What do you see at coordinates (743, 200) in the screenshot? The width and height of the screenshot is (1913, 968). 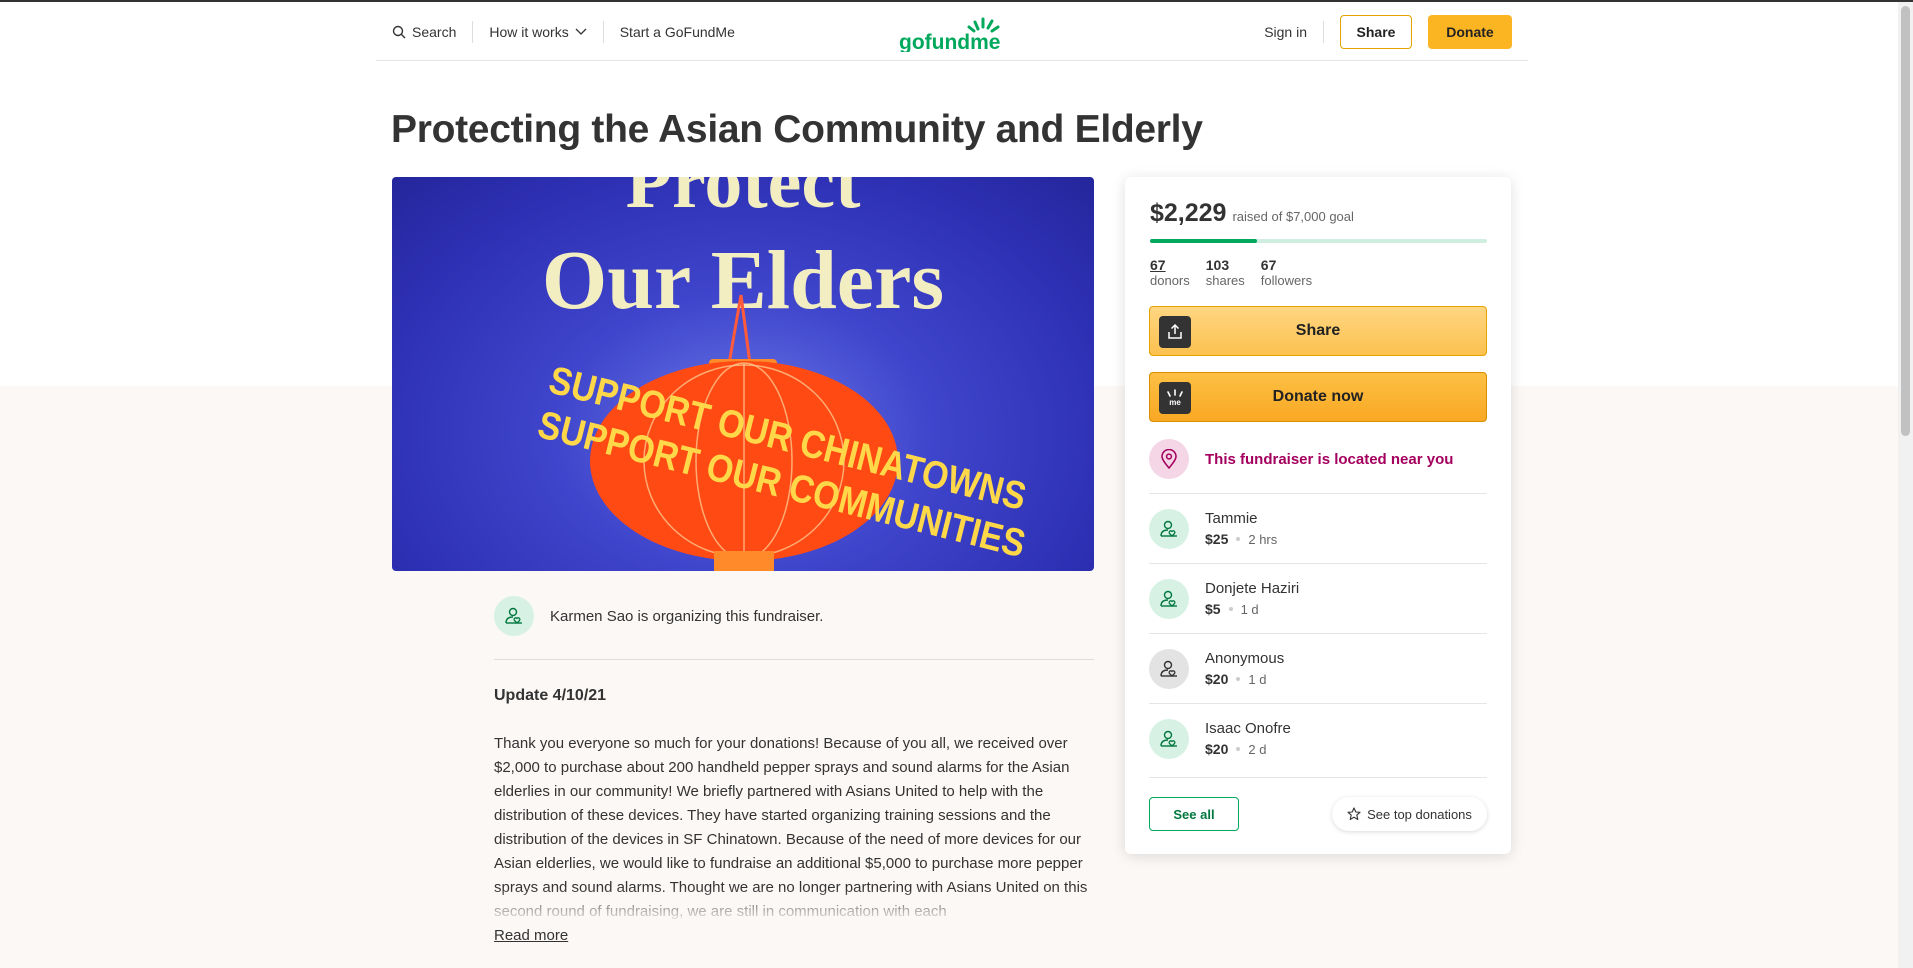 I see `hero-text-protect: Protect` at bounding box center [743, 200].